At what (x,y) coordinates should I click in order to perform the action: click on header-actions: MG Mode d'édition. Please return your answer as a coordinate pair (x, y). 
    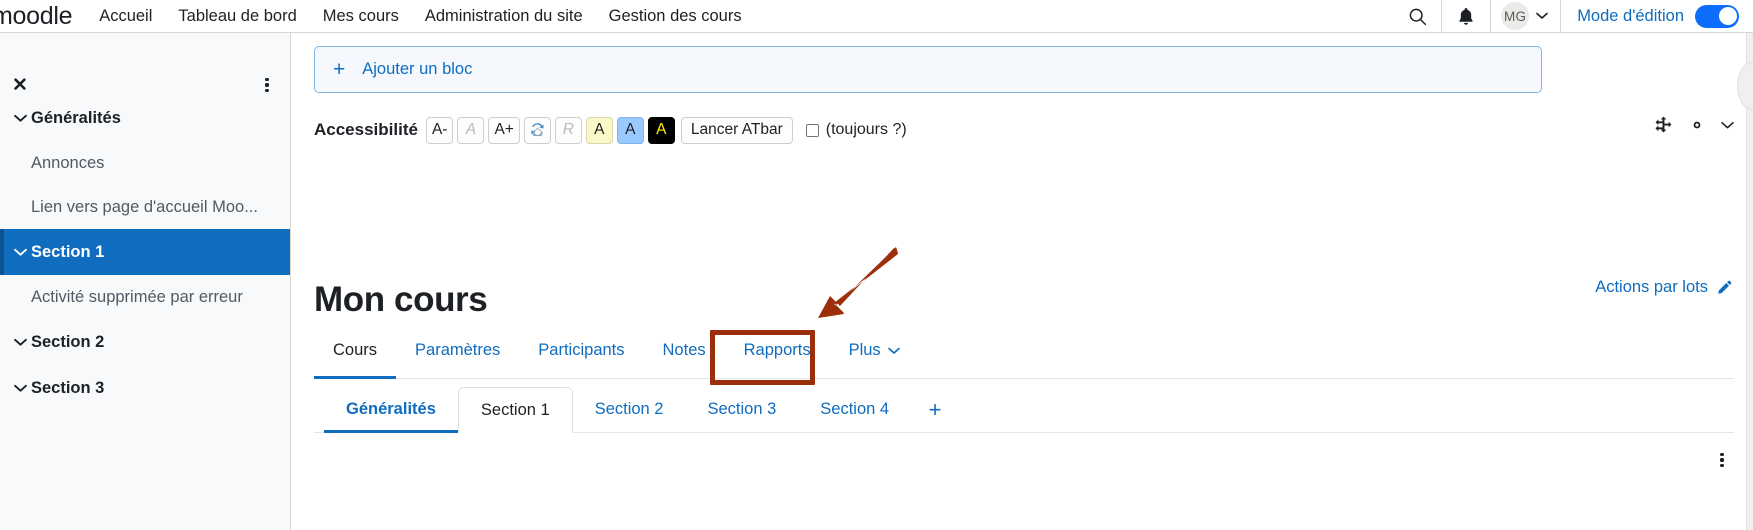
    Looking at the image, I should click on (1573, 16).